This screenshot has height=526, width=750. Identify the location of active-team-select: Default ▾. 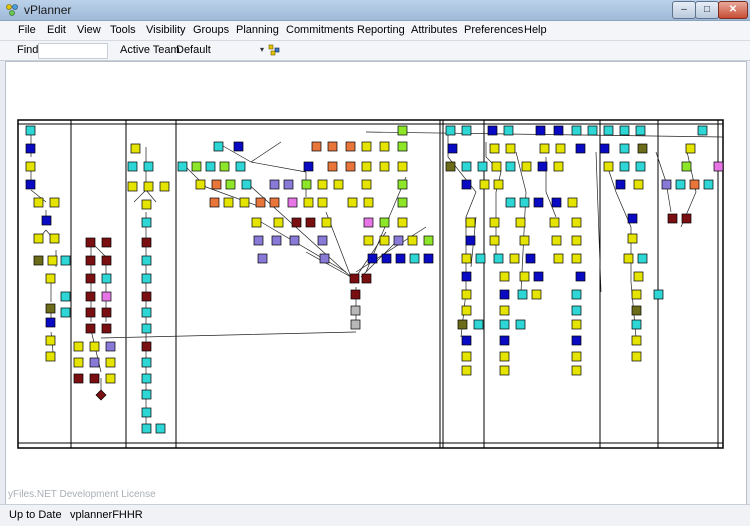
(219, 50).